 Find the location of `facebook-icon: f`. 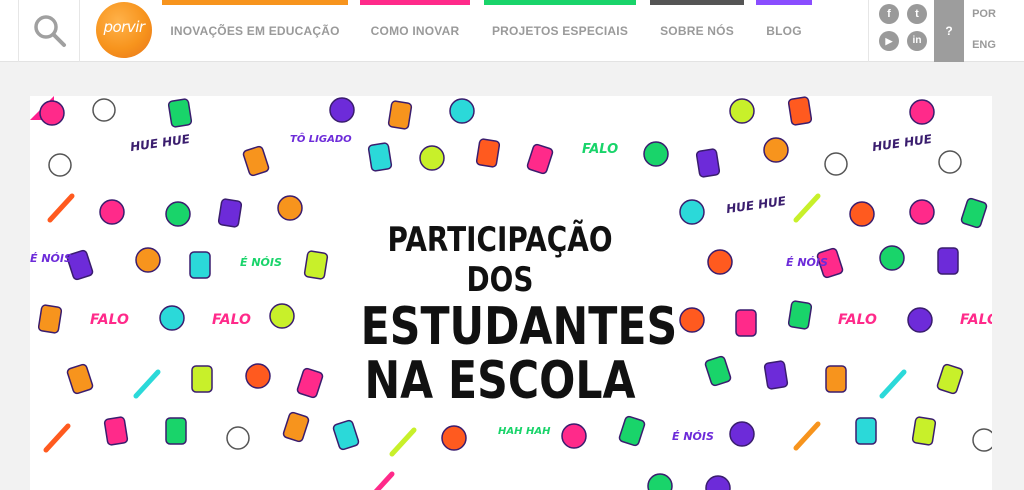

facebook-icon: f is located at coordinates (889, 14).